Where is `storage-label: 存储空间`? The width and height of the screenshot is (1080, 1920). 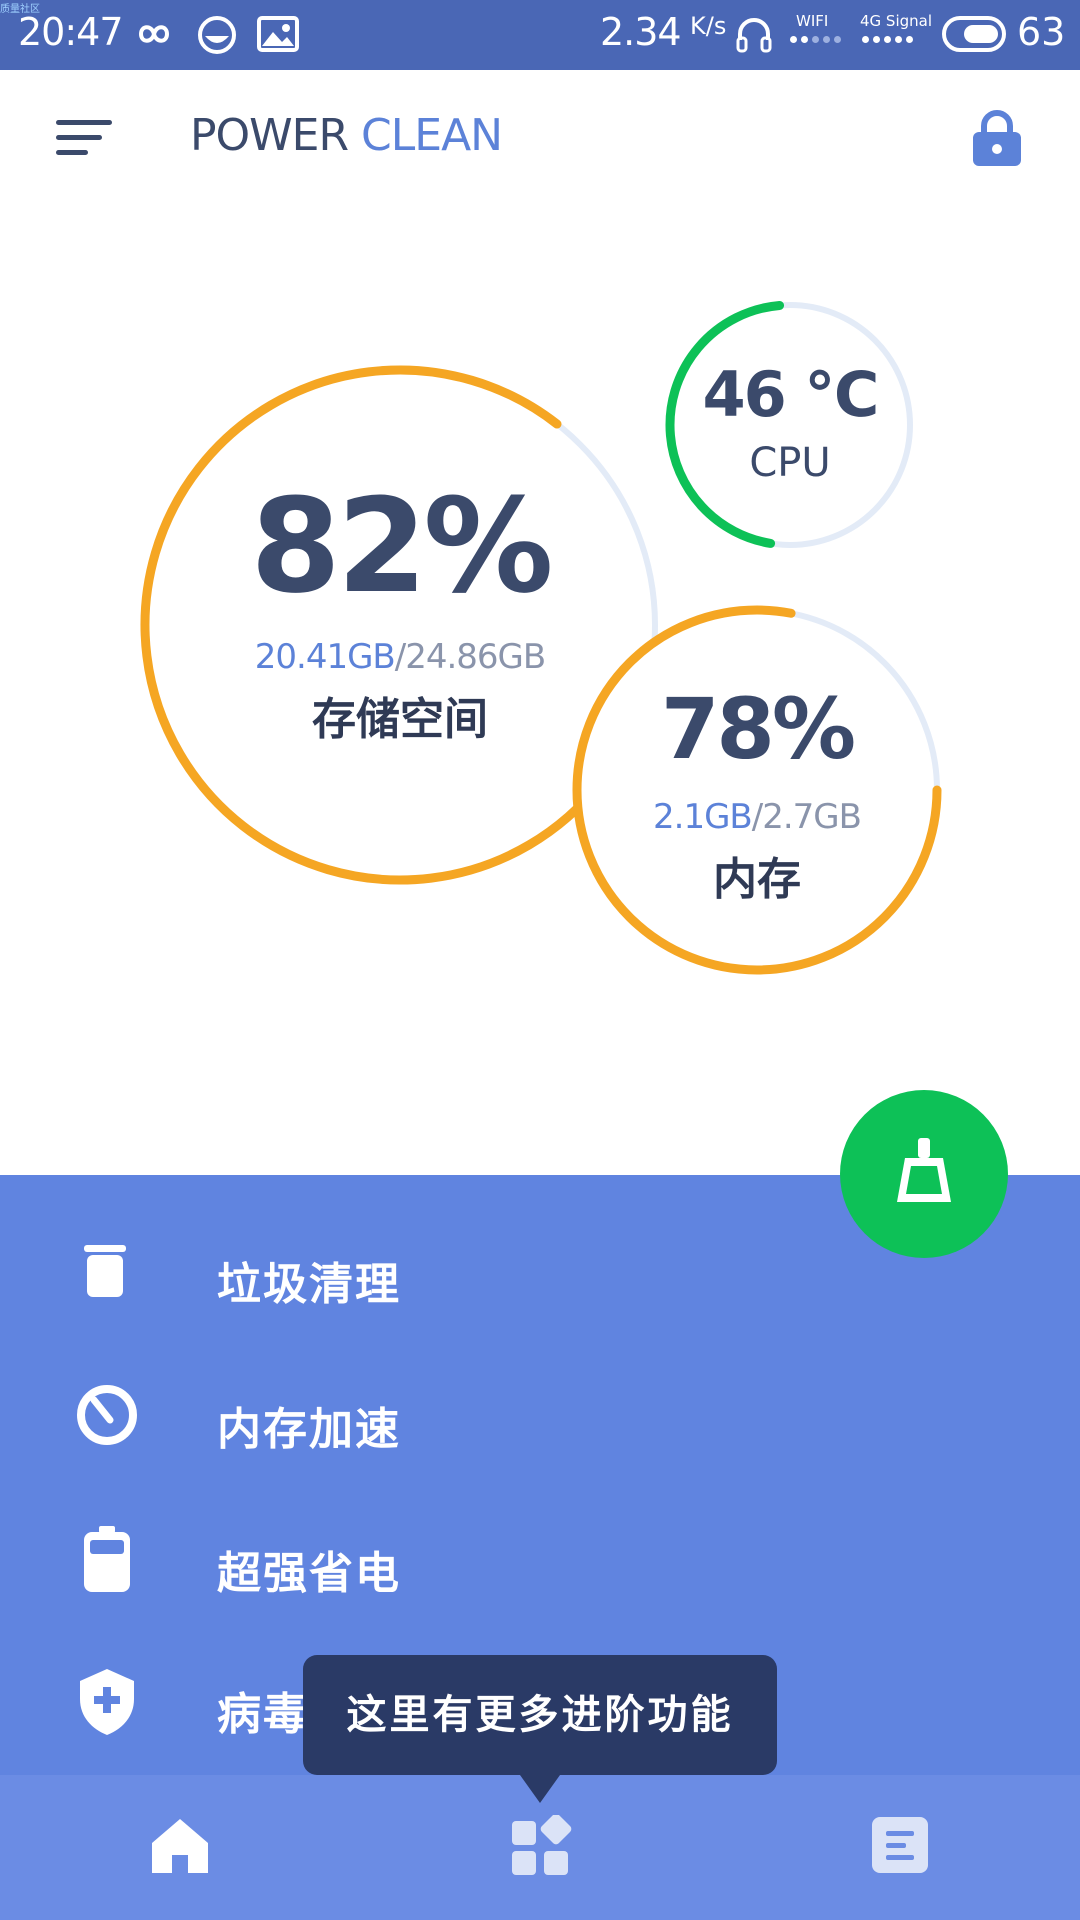 storage-label: 存储空间 is located at coordinates (400, 719).